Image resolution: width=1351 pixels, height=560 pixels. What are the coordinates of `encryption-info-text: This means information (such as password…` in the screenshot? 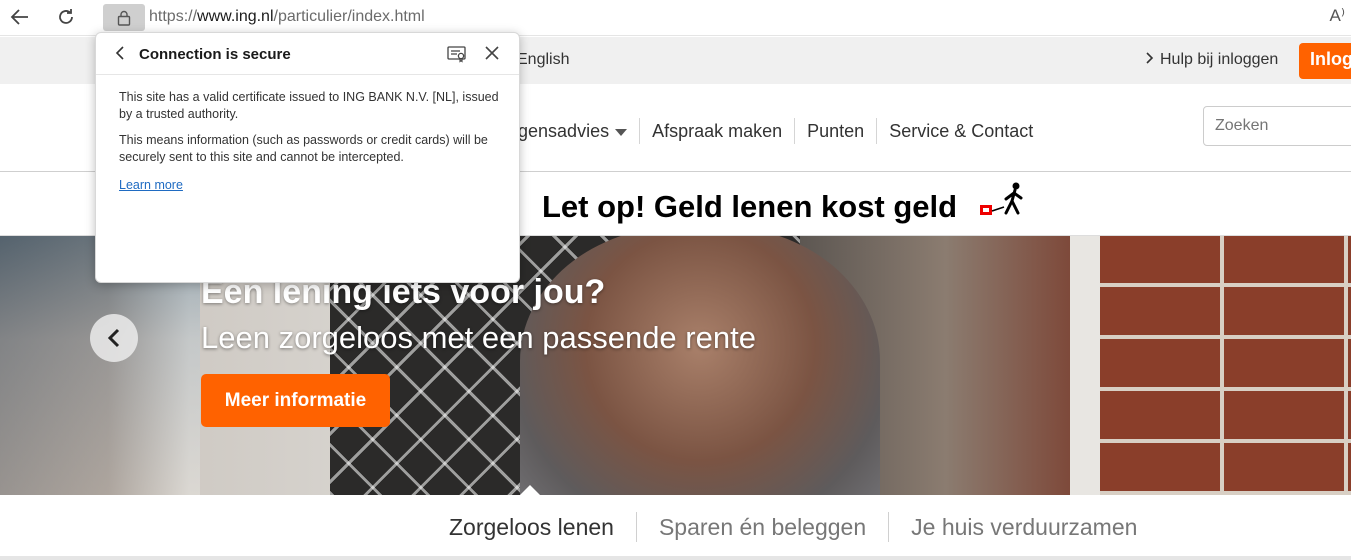 It's located at (303, 148).